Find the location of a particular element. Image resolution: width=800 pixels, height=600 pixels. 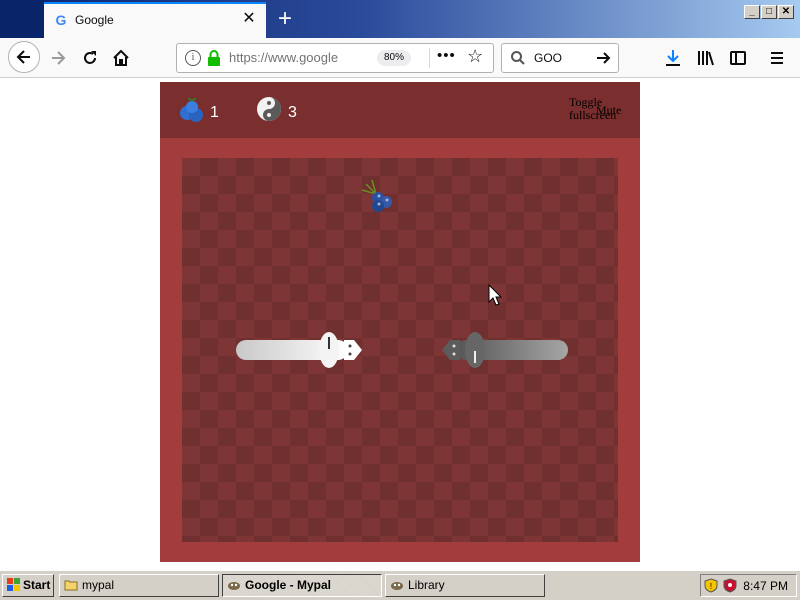

zoom-level-badge: 80% is located at coordinates (394, 58).